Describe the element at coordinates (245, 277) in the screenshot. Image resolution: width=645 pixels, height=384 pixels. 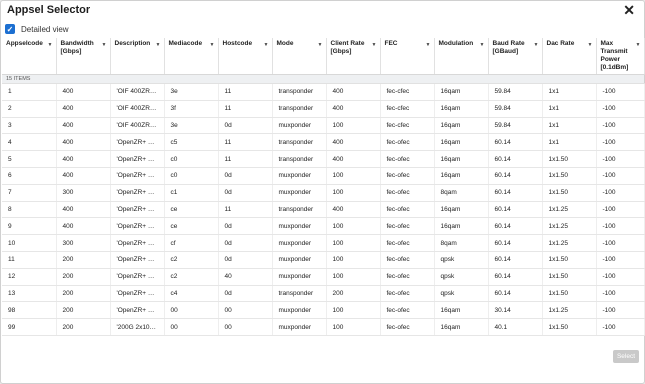
I see `table-cell: 40` at that location.